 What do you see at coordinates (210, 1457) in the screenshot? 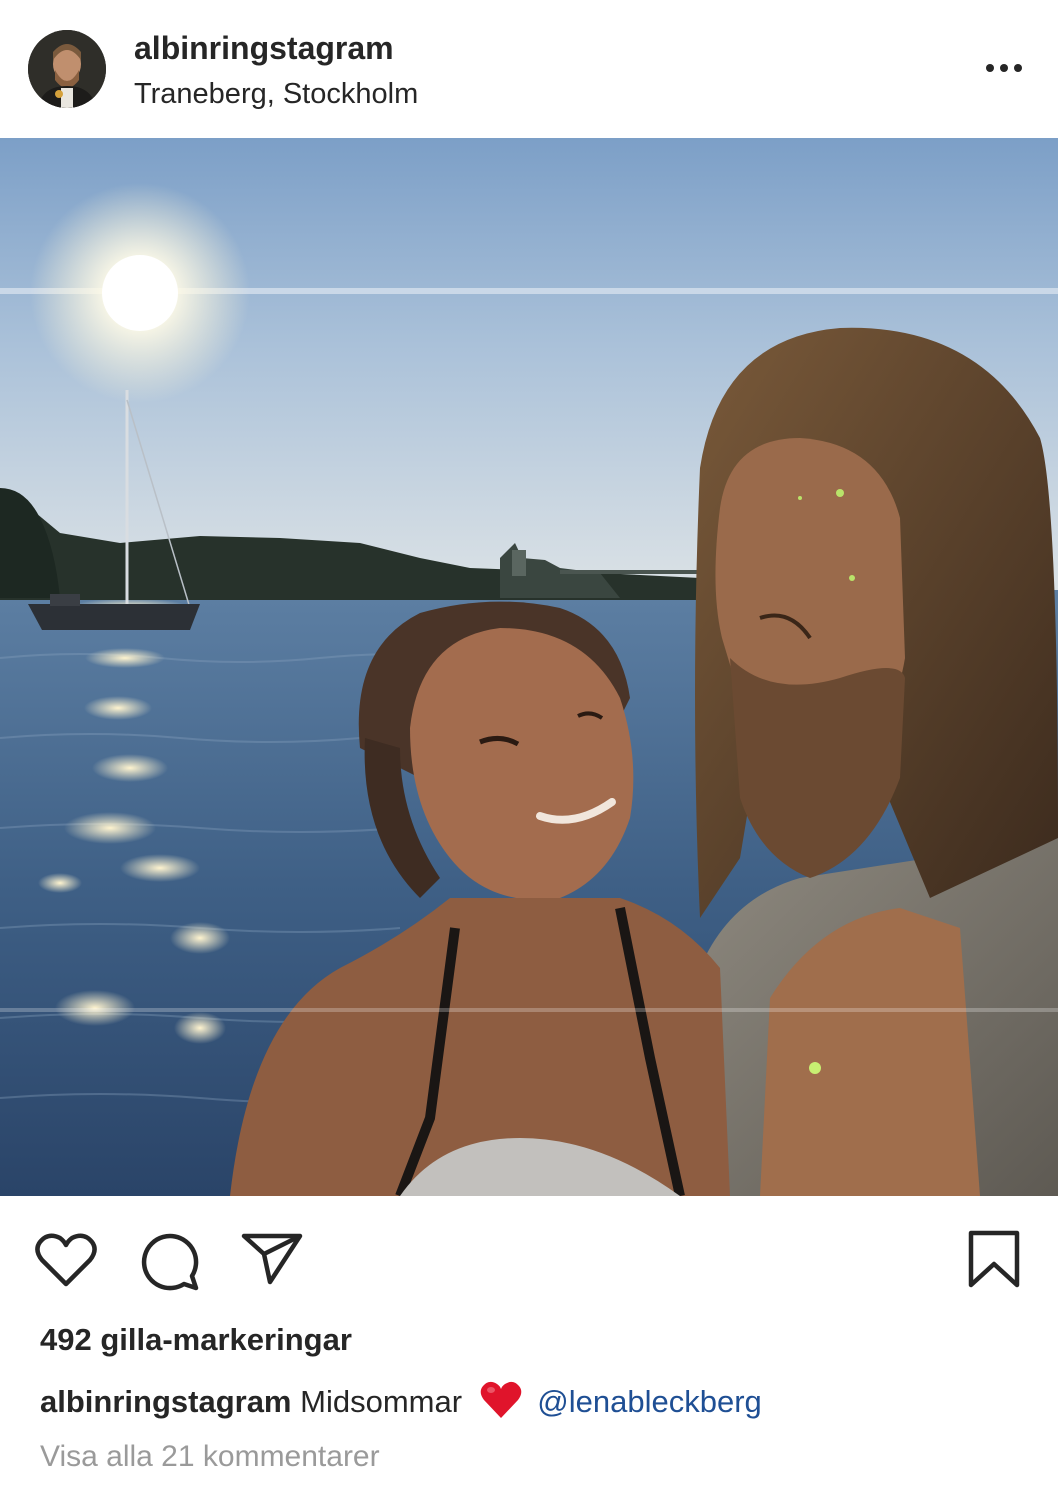
I see `view-all-comments-link: Visa alla 21 kommentarer` at bounding box center [210, 1457].